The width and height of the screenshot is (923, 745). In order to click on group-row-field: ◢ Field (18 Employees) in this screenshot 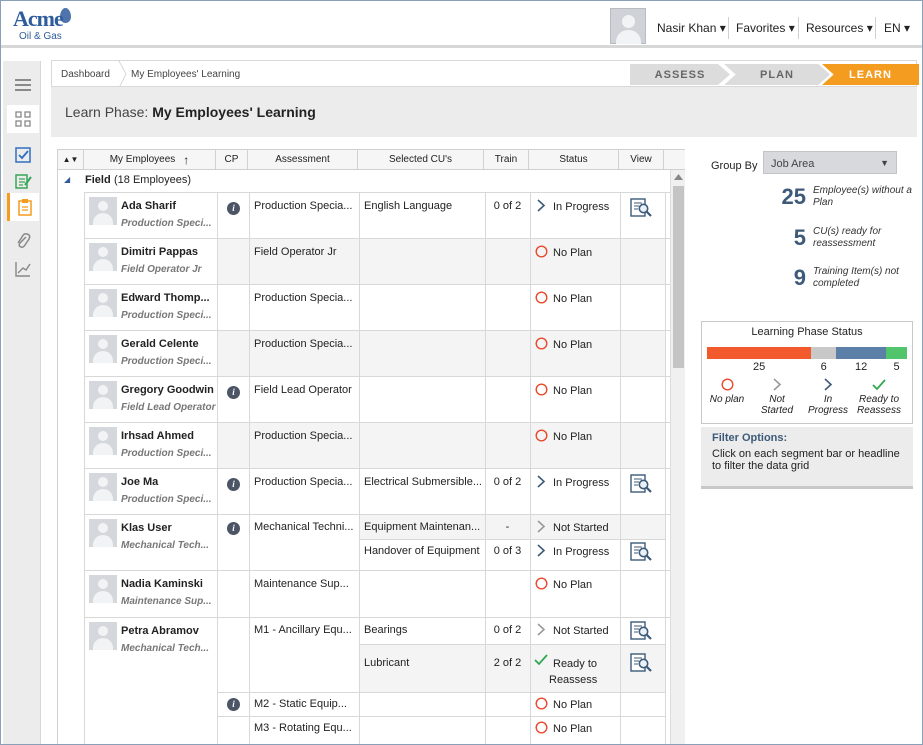, I will do `click(364, 181)`.